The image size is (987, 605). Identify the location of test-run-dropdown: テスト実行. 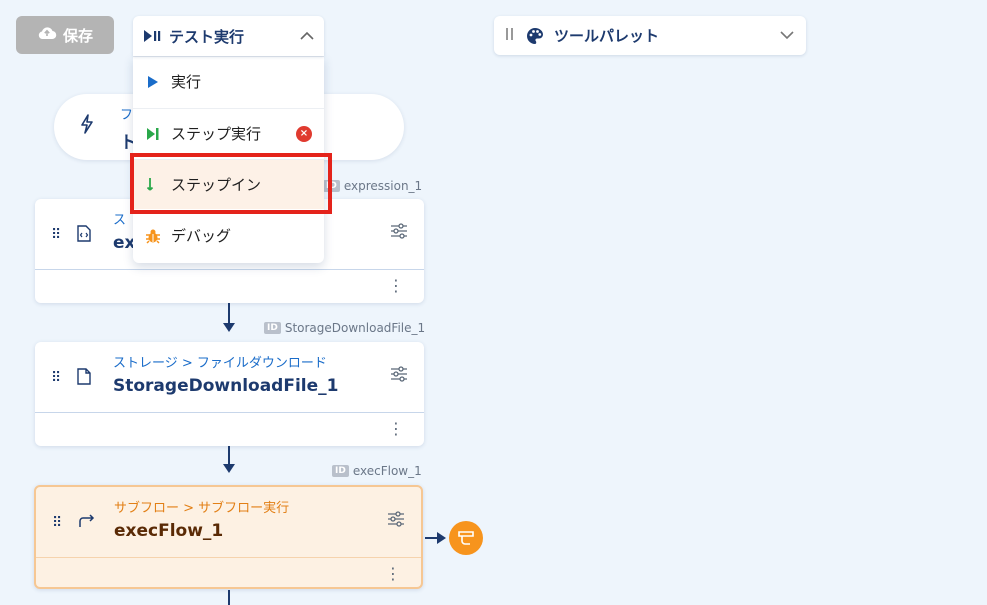
(228, 36).